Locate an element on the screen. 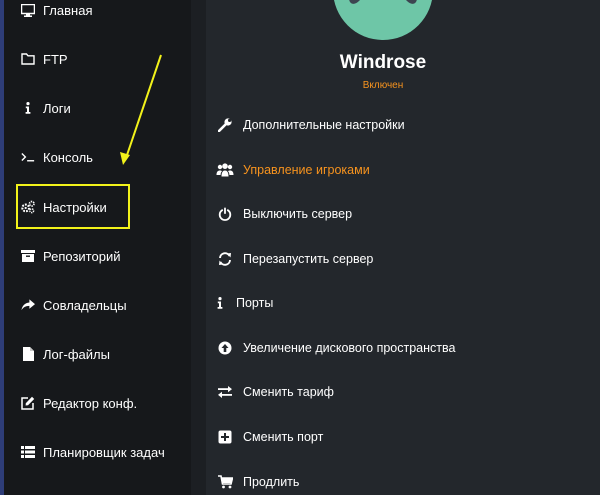 The image size is (600, 495). annotation-arrow is located at coordinates (141, 109).